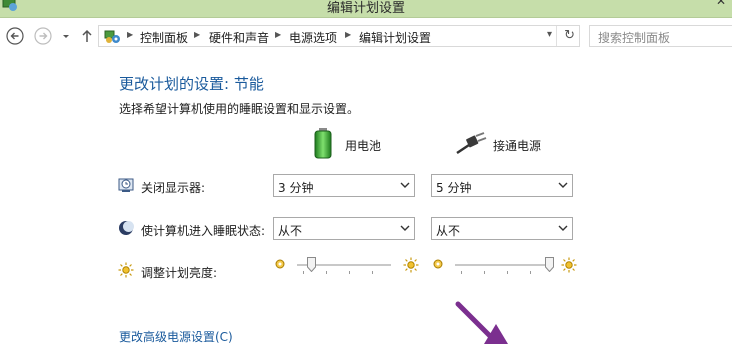  Describe the element at coordinates (517, 146) in the screenshot. I see `column-label-plugged: 接通电源` at that location.